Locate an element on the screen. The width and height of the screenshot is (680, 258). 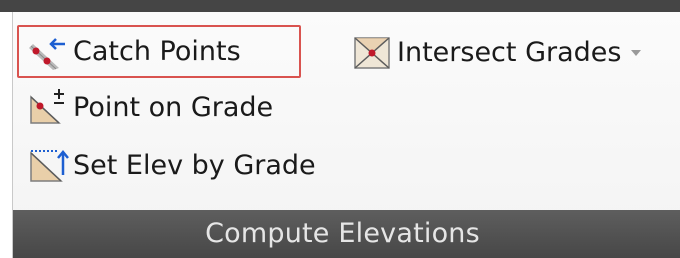
dropdown-arrow-icon is located at coordinates (636, 53).